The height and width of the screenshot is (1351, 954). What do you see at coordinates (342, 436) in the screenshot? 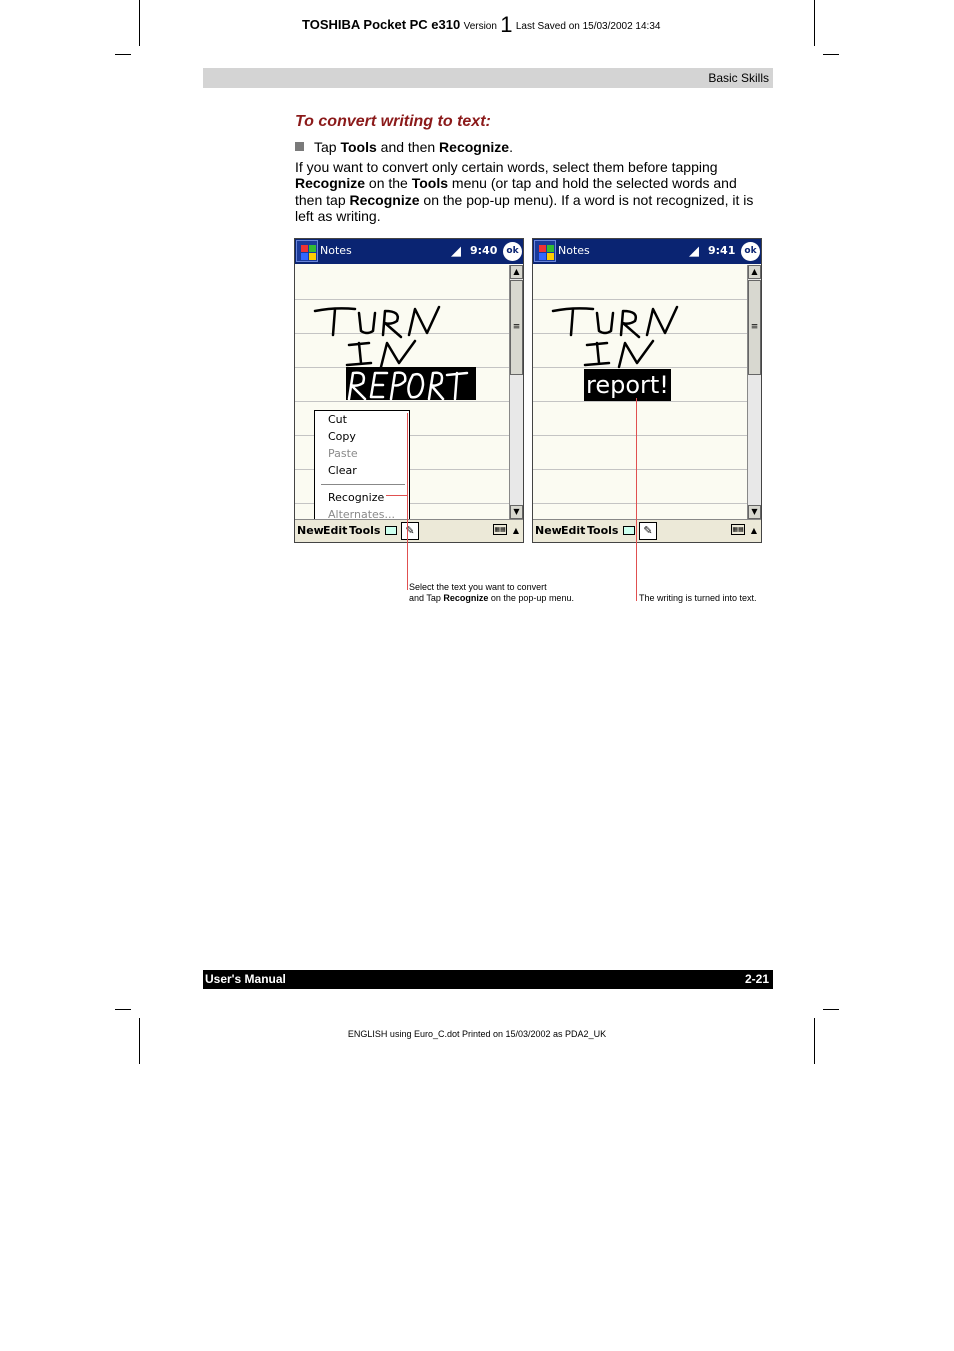
I see `menu-item-copy: Copy` at bounding box center [342, 436].